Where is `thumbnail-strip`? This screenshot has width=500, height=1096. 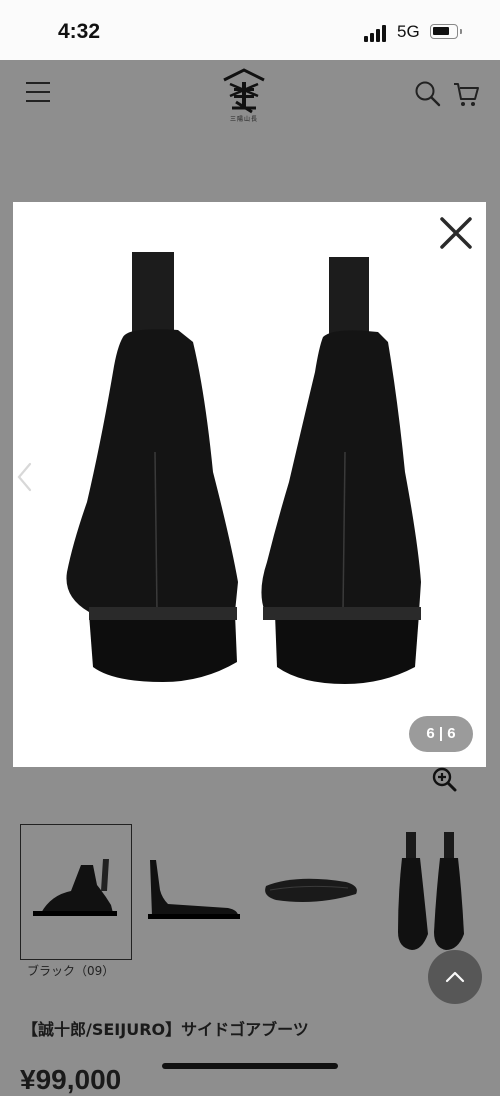 thumbnail-strip is located at coordinates (250, 894).